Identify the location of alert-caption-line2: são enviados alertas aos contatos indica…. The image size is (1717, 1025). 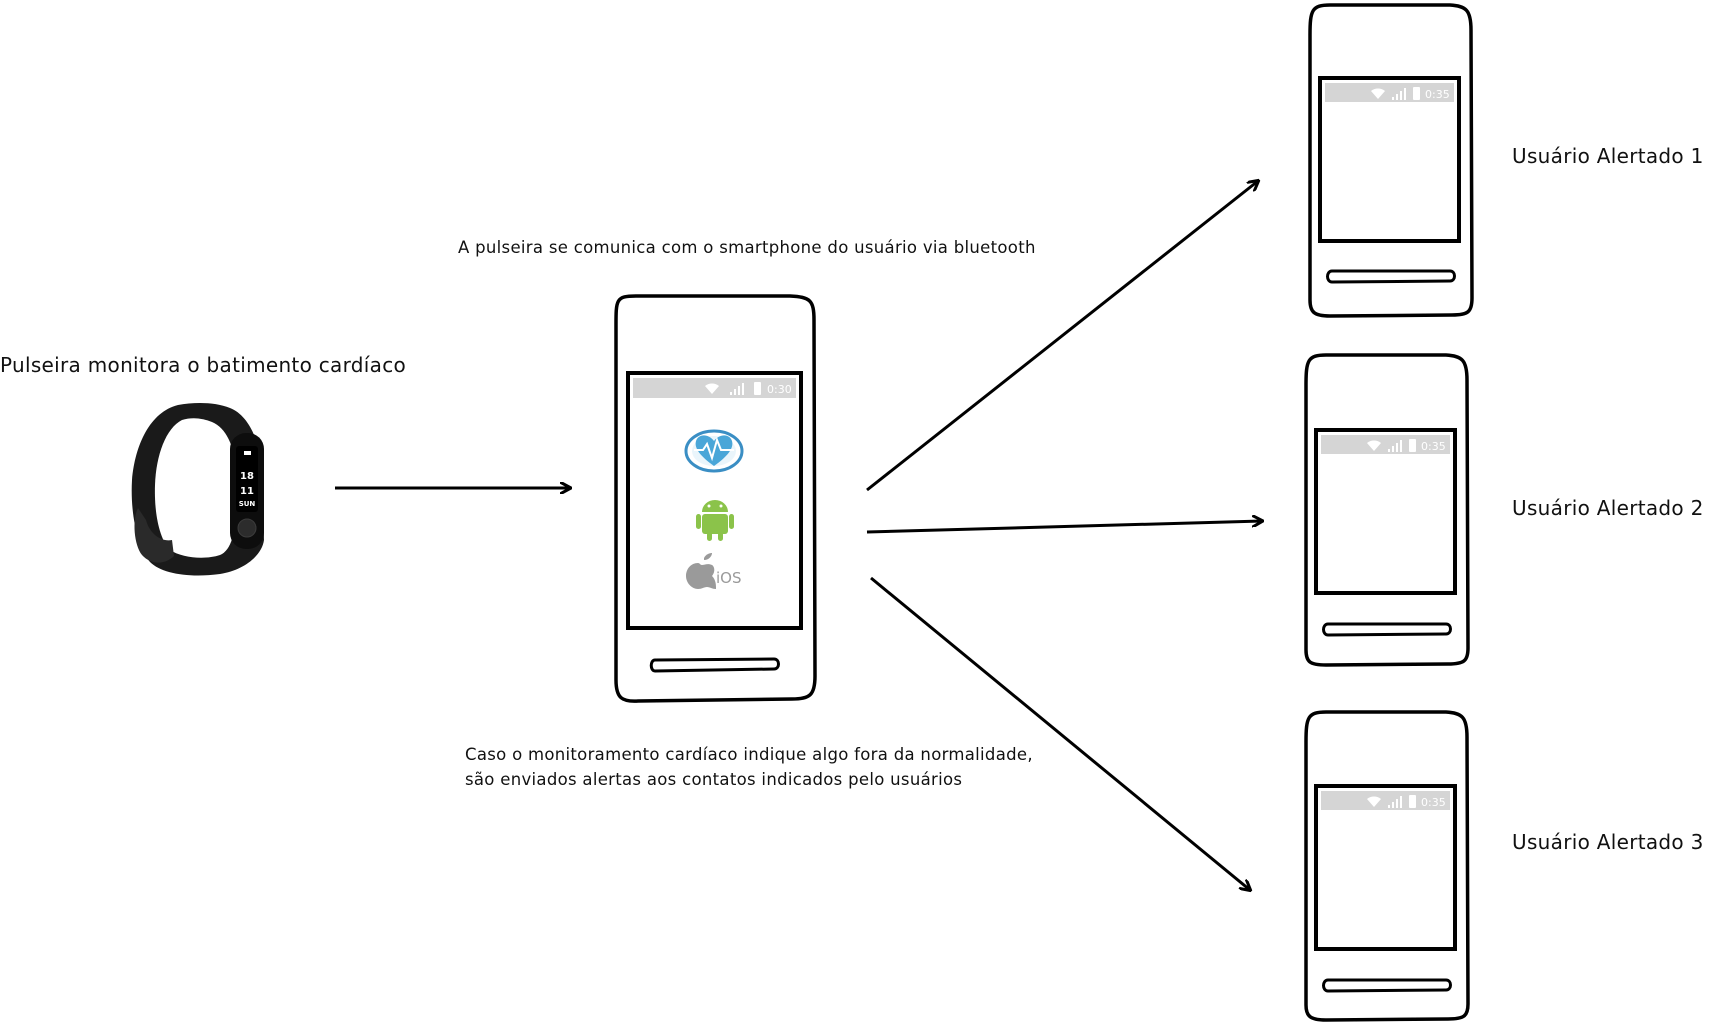
(714, 779).